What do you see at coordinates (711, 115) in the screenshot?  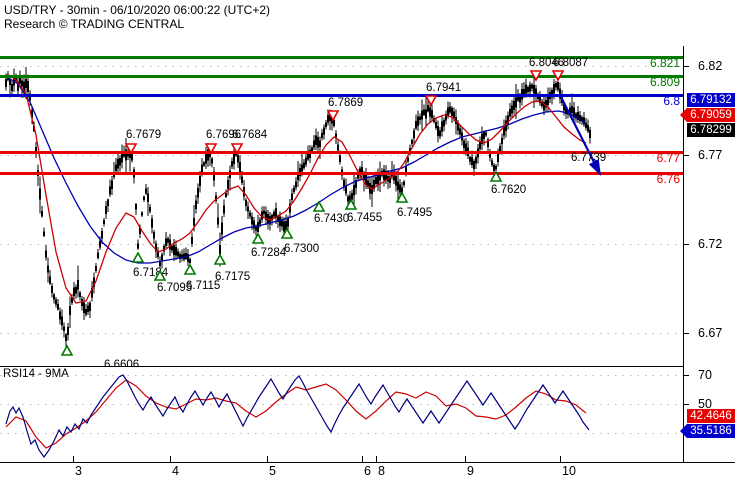 I see `price-badge-value: 6.79059` at bounding box center [711, 115].